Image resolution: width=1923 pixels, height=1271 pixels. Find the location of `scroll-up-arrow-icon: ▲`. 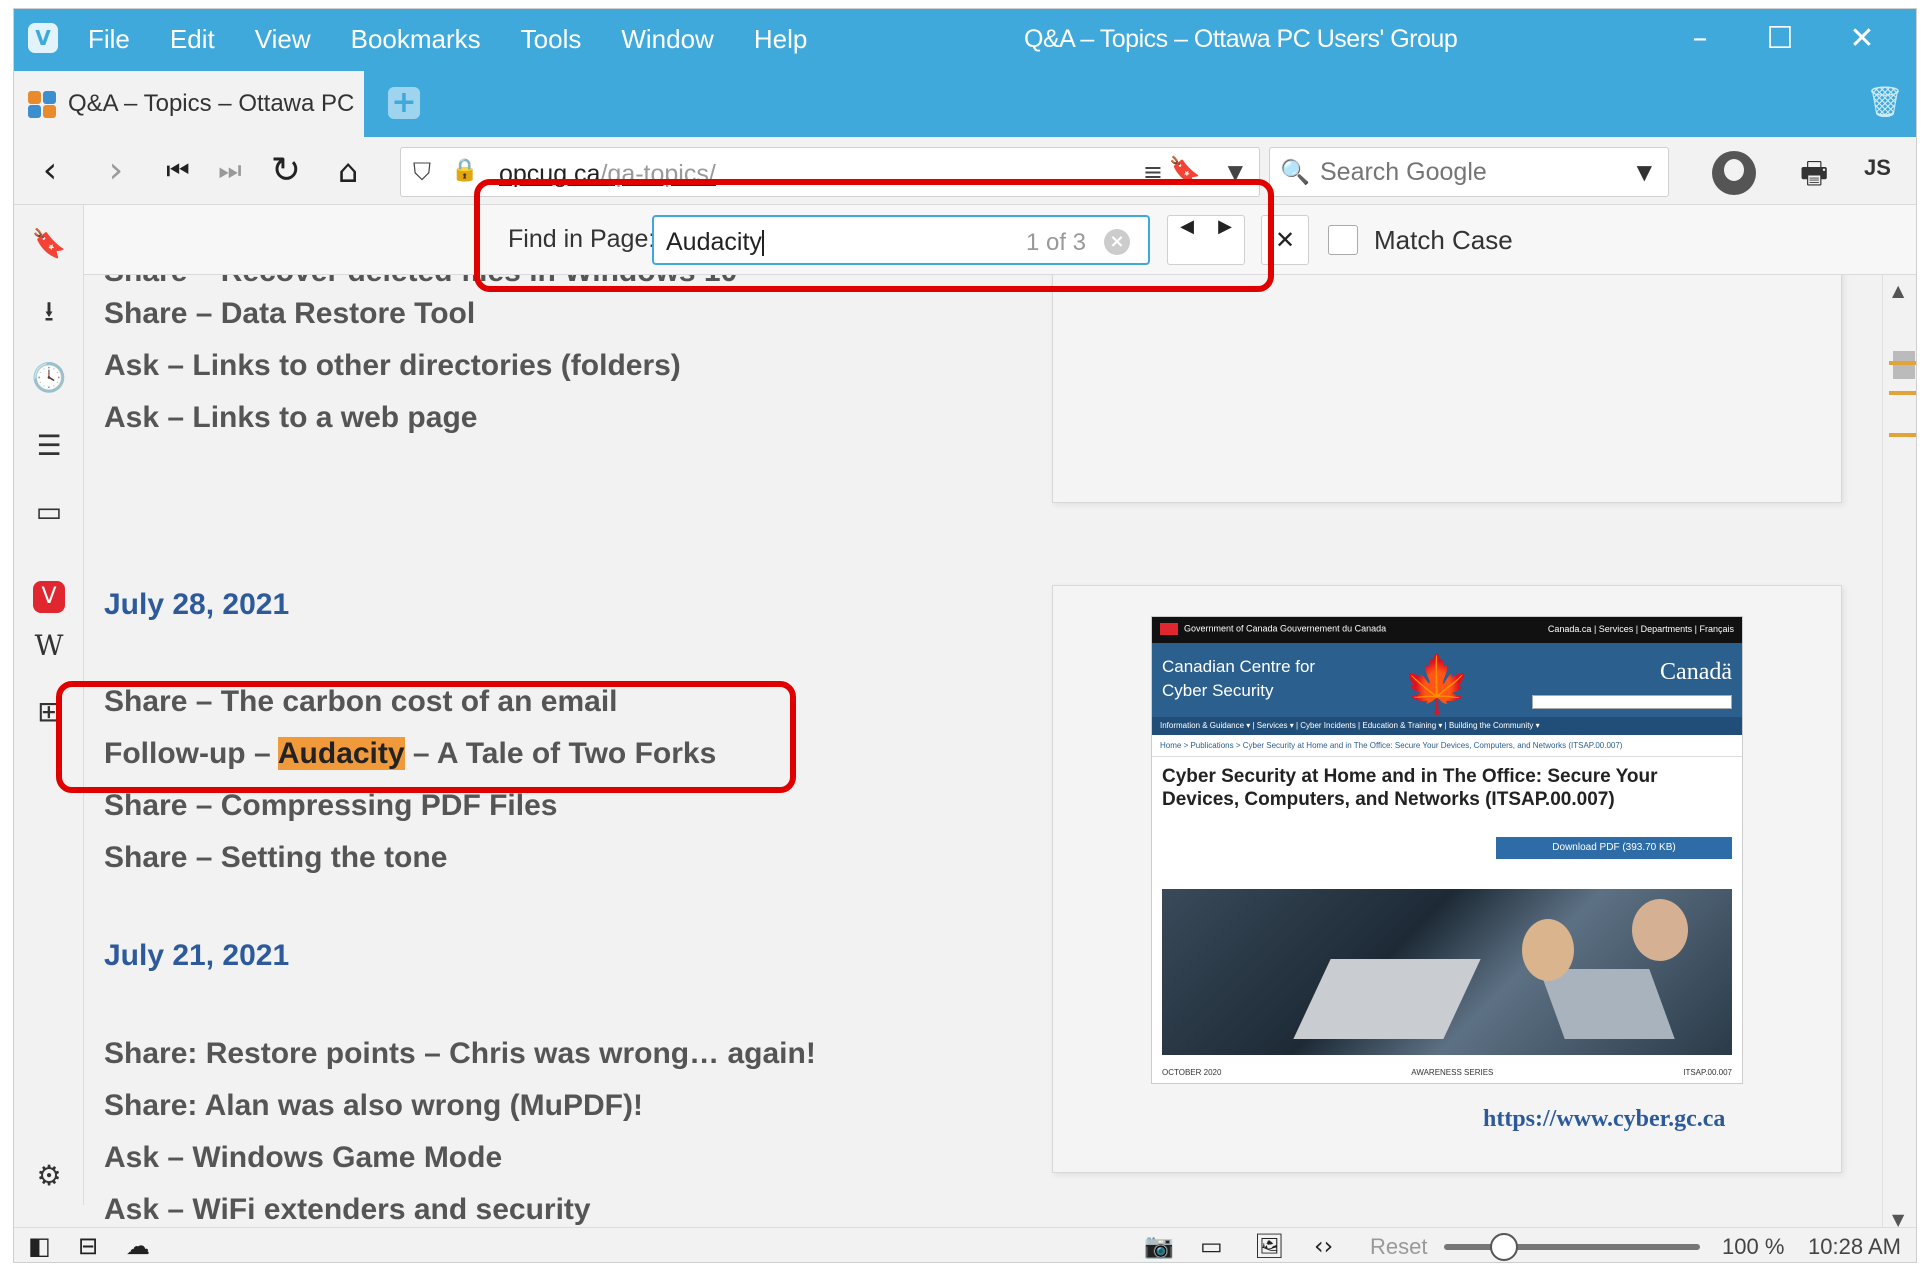

scroll-up-arrow-icon: ▲ is located at coordinates (1898, 290).